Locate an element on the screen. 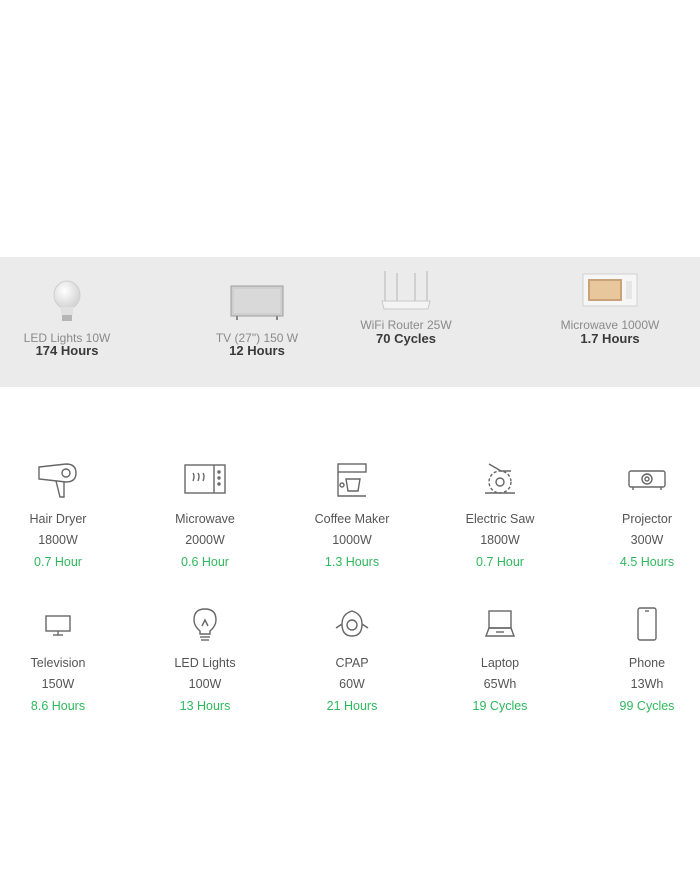 The height and width of the screenshot is (880, 700). hair-dryer-icon is located at coordinates (58, 482).